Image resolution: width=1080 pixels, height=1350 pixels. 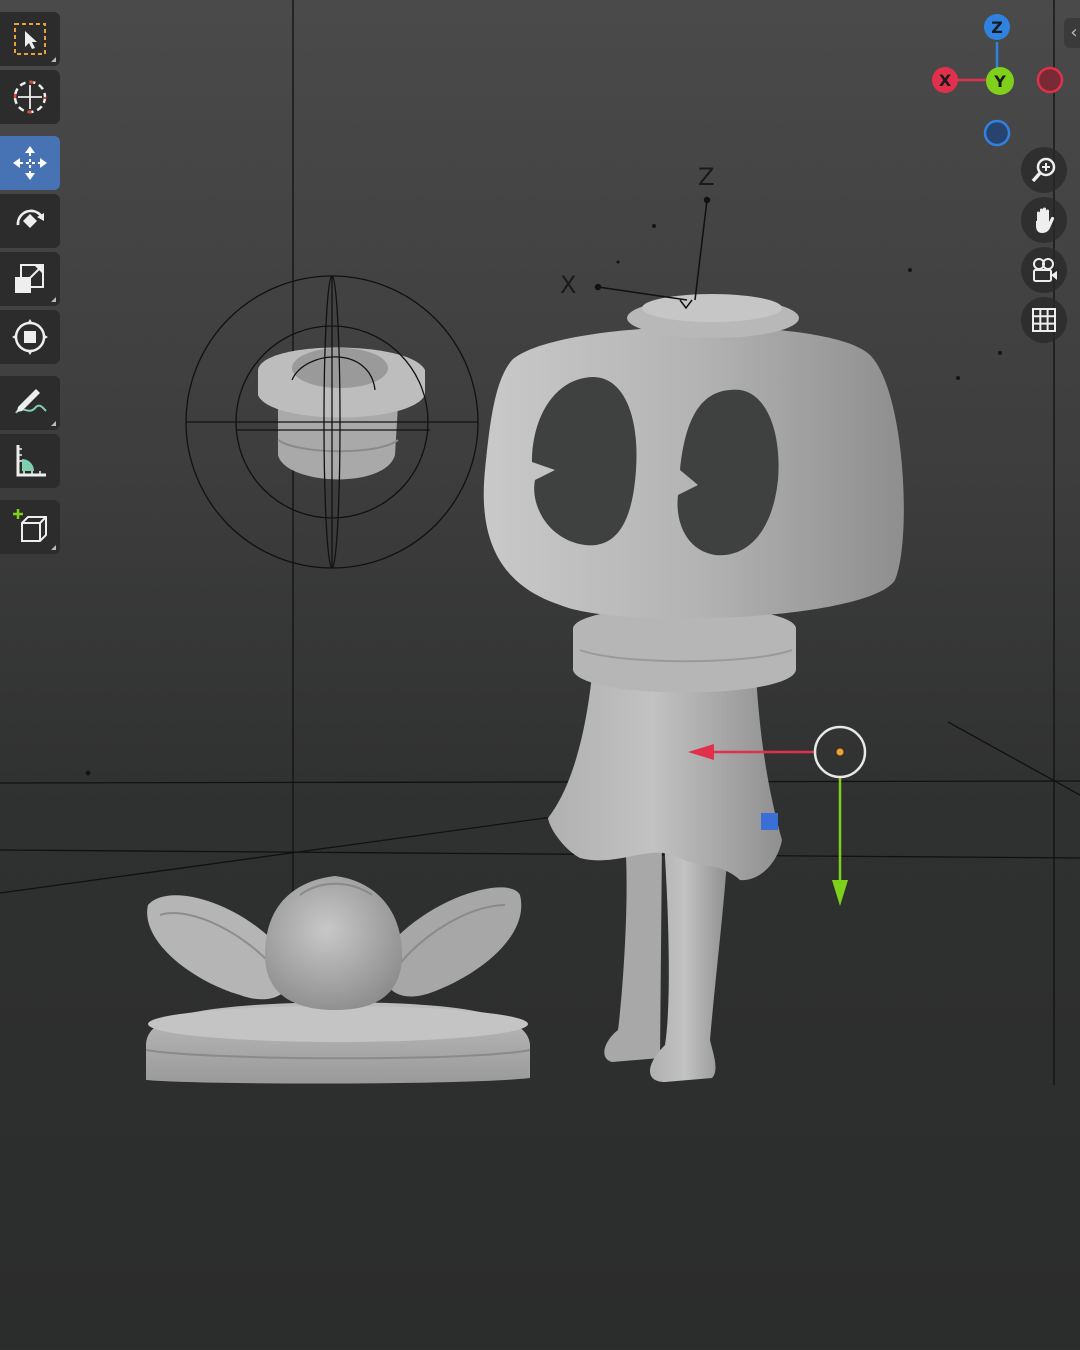 What do you see at coordinates (341, 413) in the screenshot?
I see `floating-cup` at bounding box center [341, 413].